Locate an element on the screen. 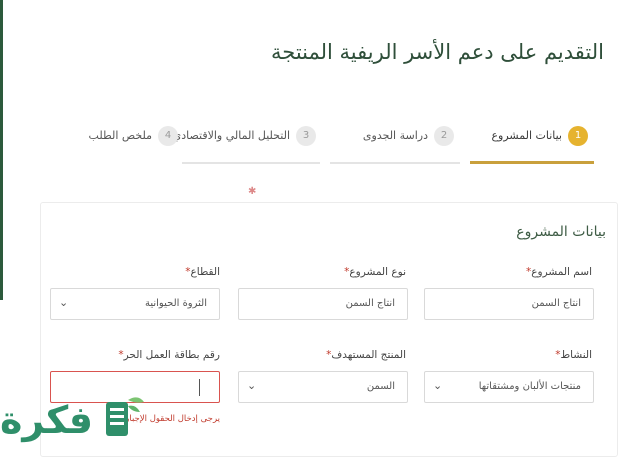 The width and height of the screenshot is (640, 457). target-product-select: السمن ⌄ is located at coordinates (323, 387).